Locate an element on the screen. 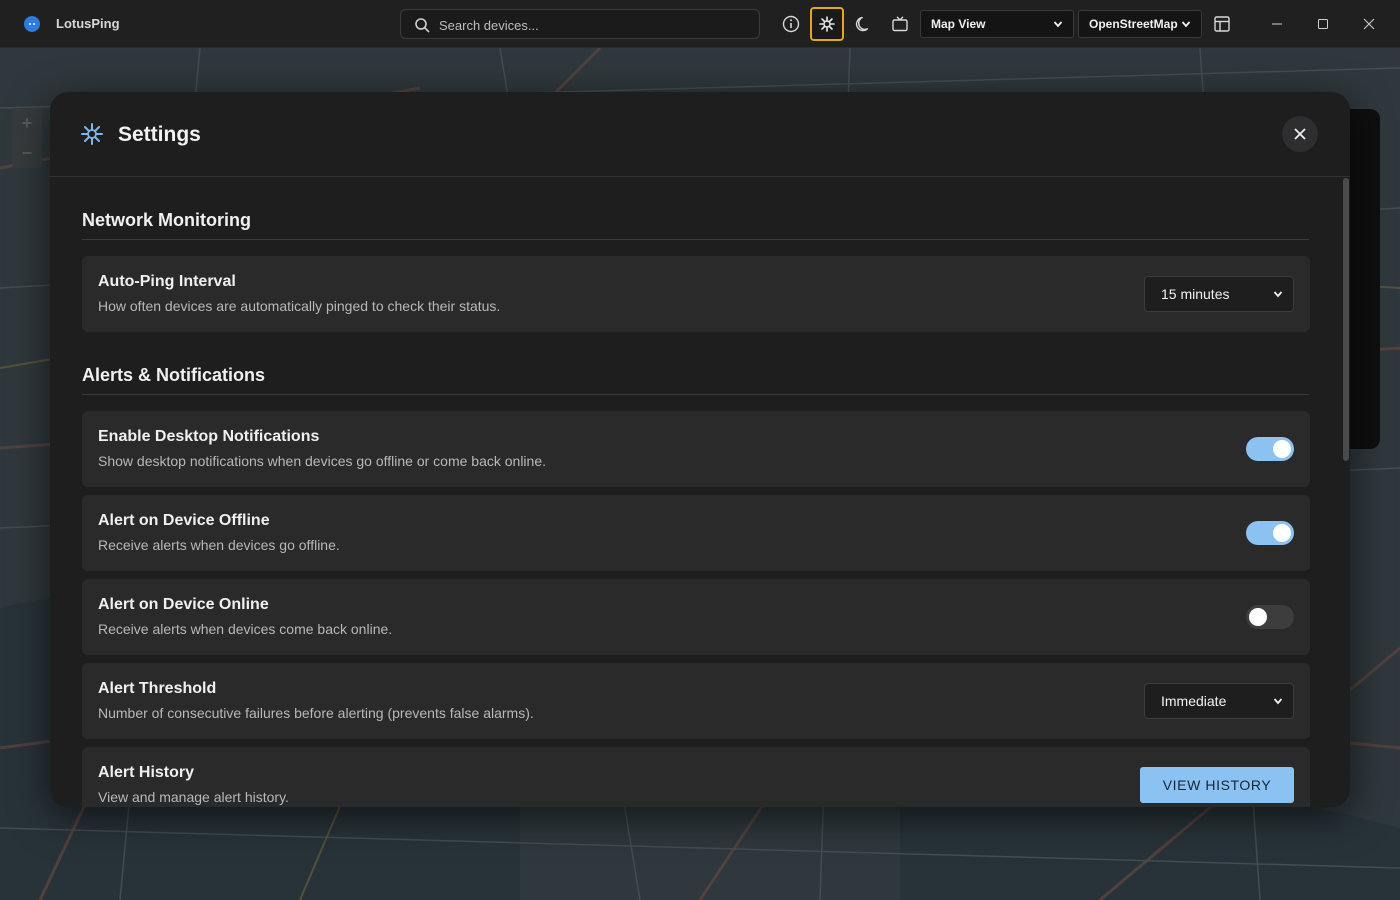  app-title: LotusPing is located at coordinates (88, 23).